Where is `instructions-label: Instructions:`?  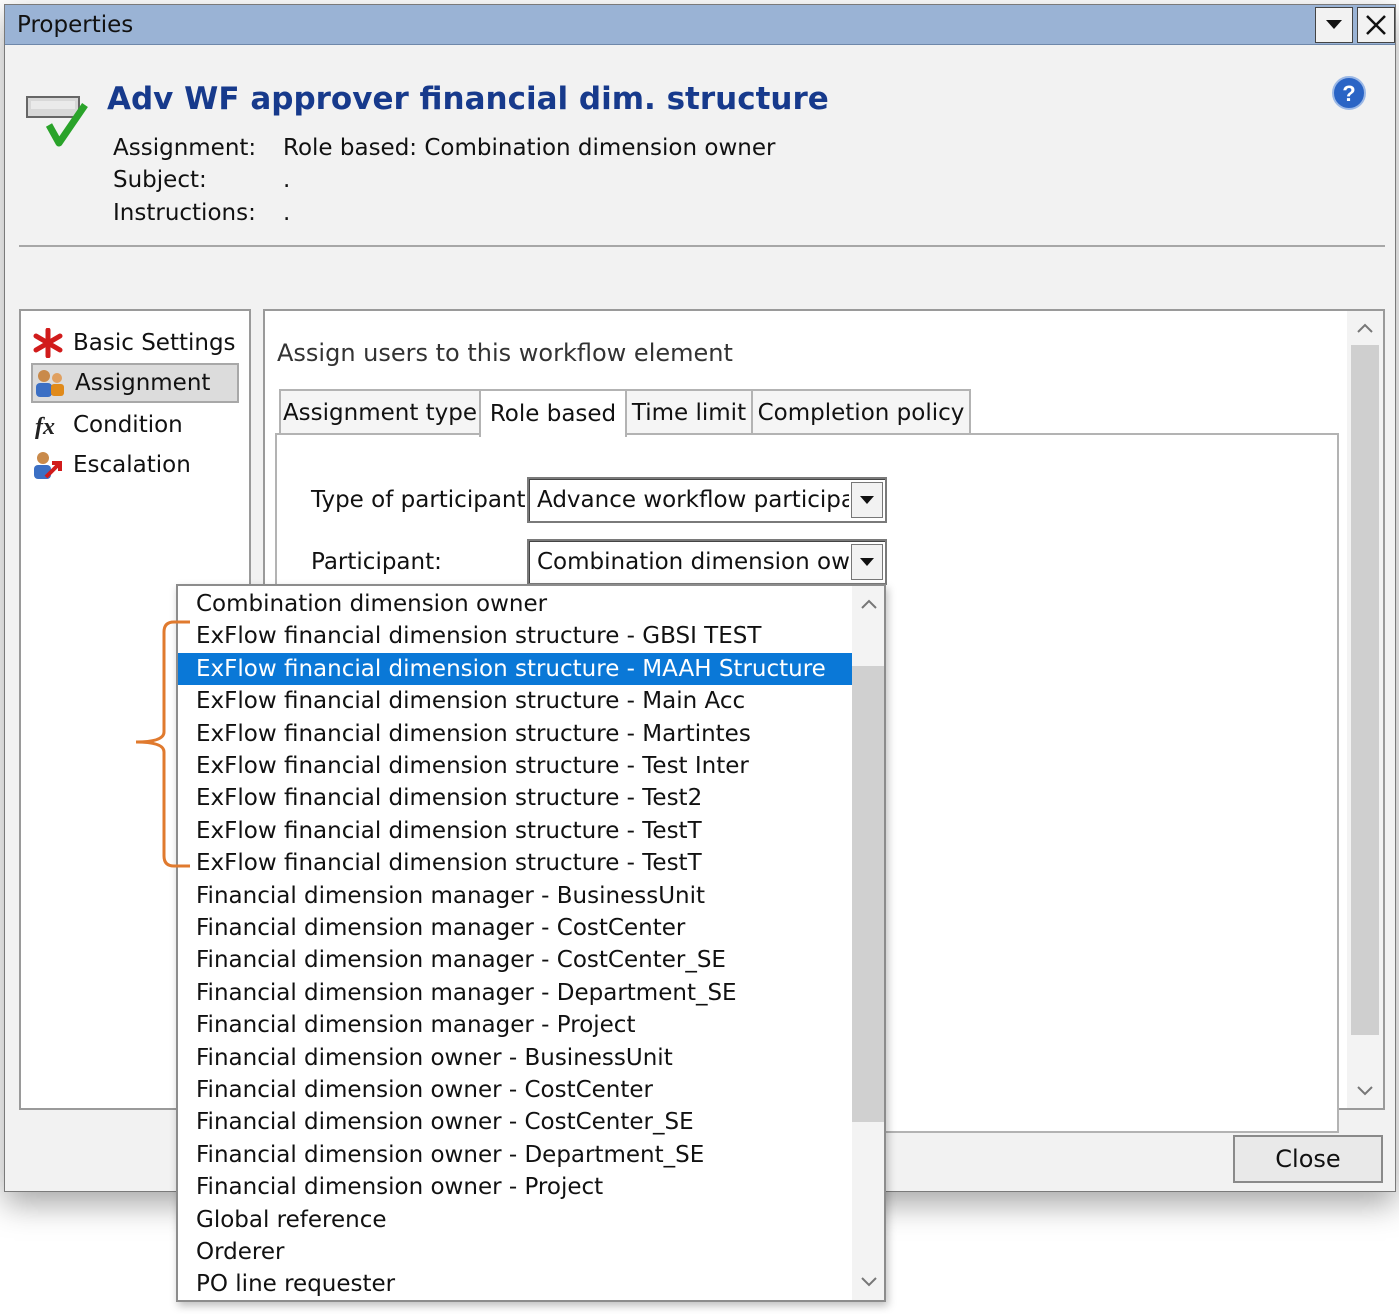 instructions-label: Instructions: is located at coordinates (184, 213).